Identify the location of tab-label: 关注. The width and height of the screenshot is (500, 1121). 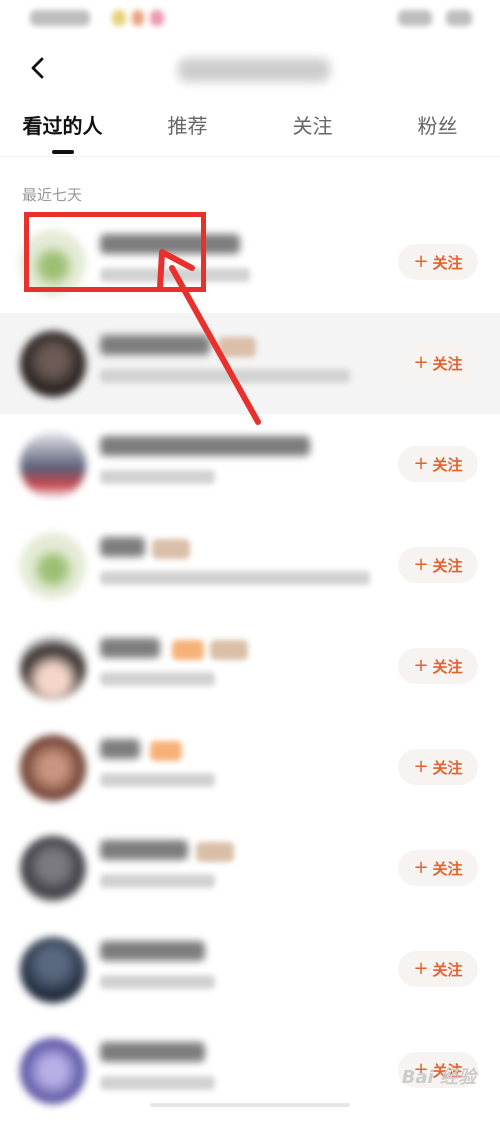
(312, 126).